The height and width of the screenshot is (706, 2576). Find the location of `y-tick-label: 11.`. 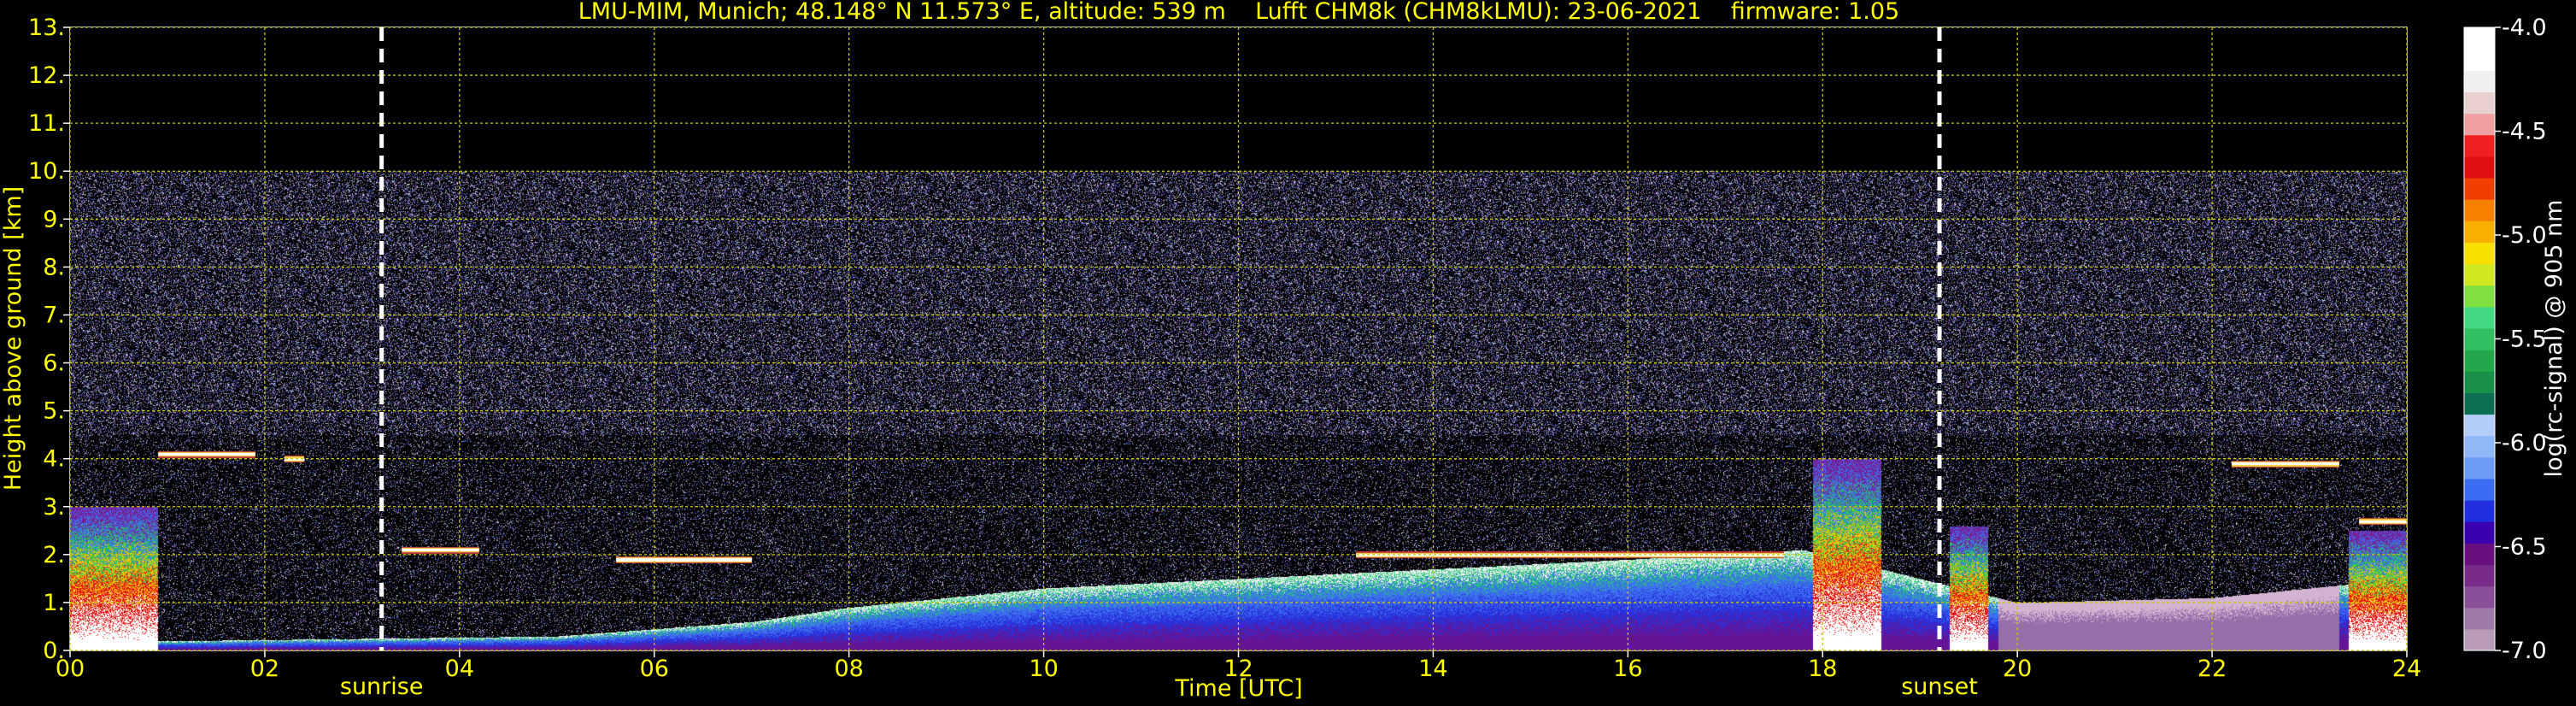

y-tick-label: 11. is located at coordinates (46, 123).